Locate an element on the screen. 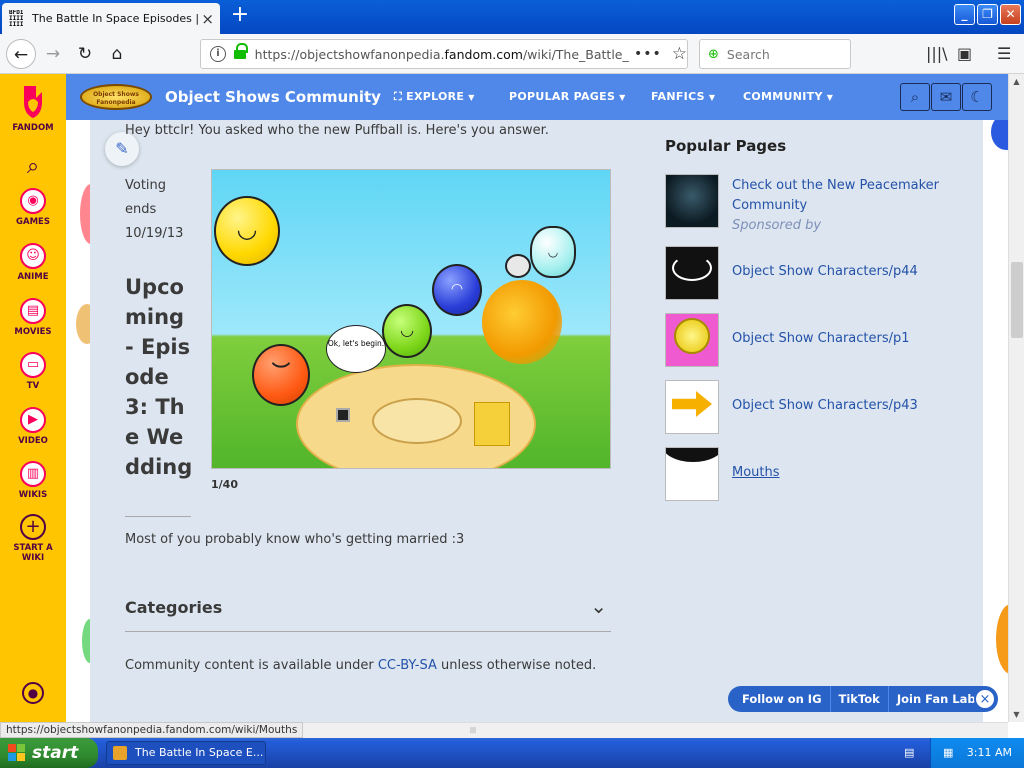 Image resolution: width=1024 pixels, height=768 pixels. follow-ig-button: Follow on IG is located at coordinates (779, 699).